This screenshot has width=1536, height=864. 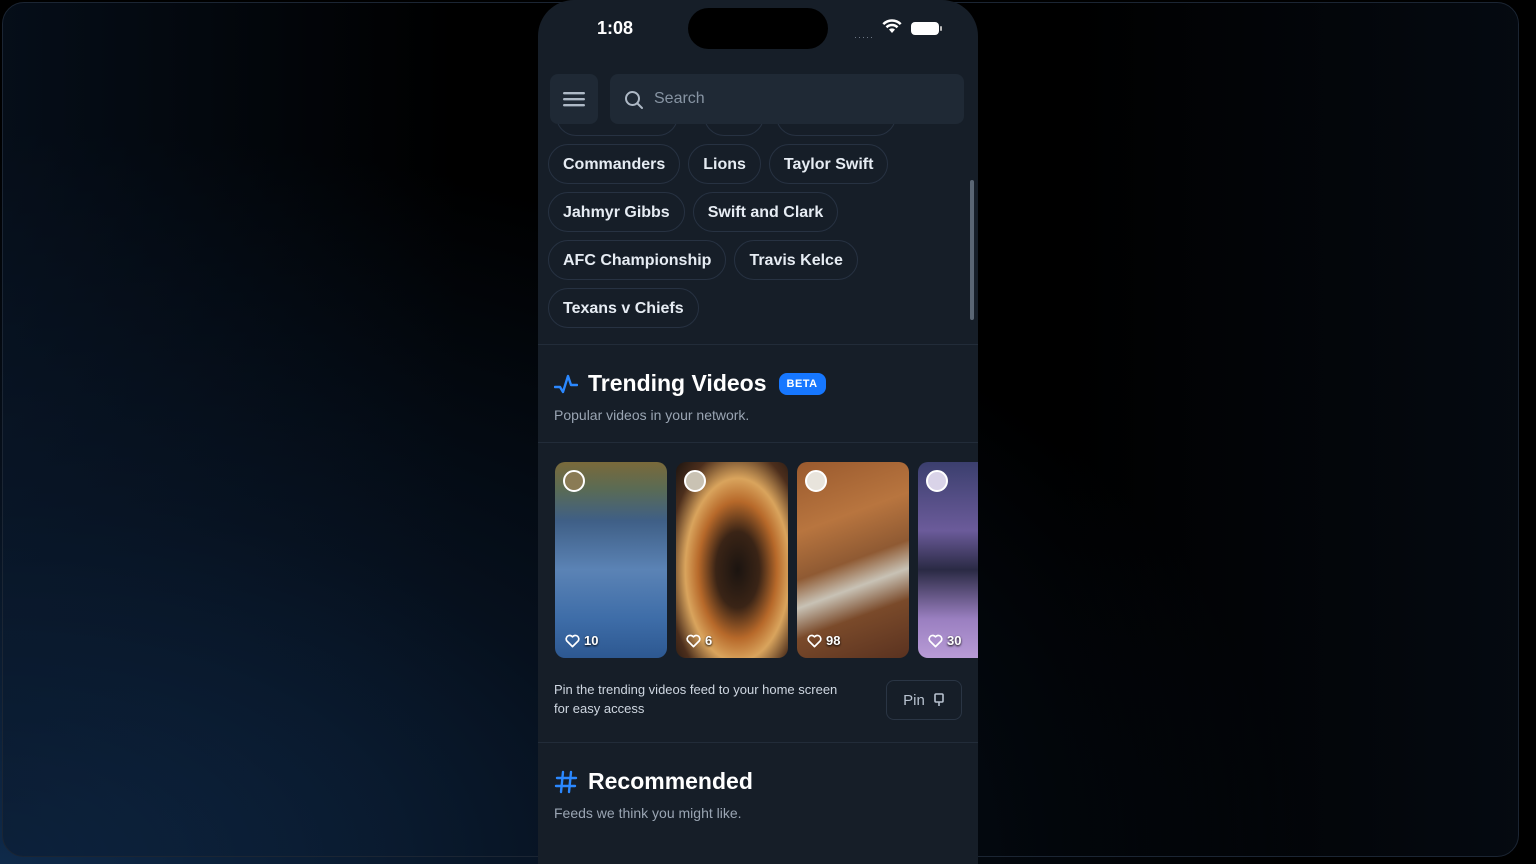 What do you see at coordinates (944, 640) in the screenshot?
I see `video-likes: 30` at bounding box center [944, 640].